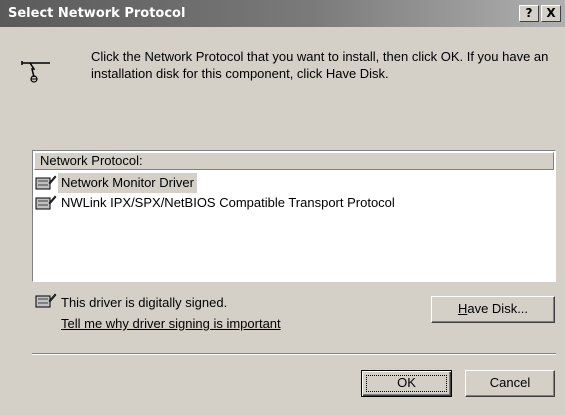 The height and width of the screenshot is (415, 565). Describe the element at coordinates (127, 183) in the screenshot. I see `list-item-label: Network Monitor Driver` at that location.